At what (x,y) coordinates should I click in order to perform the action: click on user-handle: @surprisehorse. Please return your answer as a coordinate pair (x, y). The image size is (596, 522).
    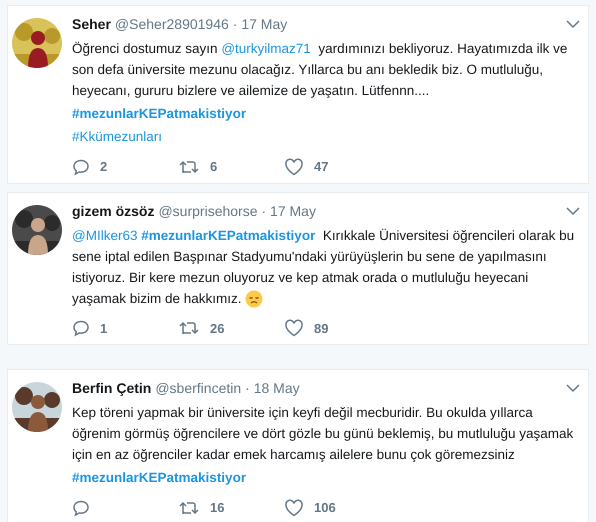
    Looking at the image, I should click on (208, 211).